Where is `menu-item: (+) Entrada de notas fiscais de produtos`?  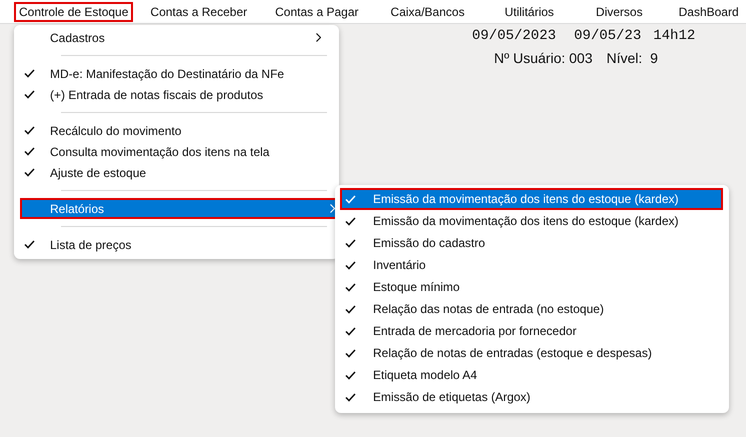 menu-item: (+) Entrada de notas fiscais de produtos is located at coordinates (176, 94).